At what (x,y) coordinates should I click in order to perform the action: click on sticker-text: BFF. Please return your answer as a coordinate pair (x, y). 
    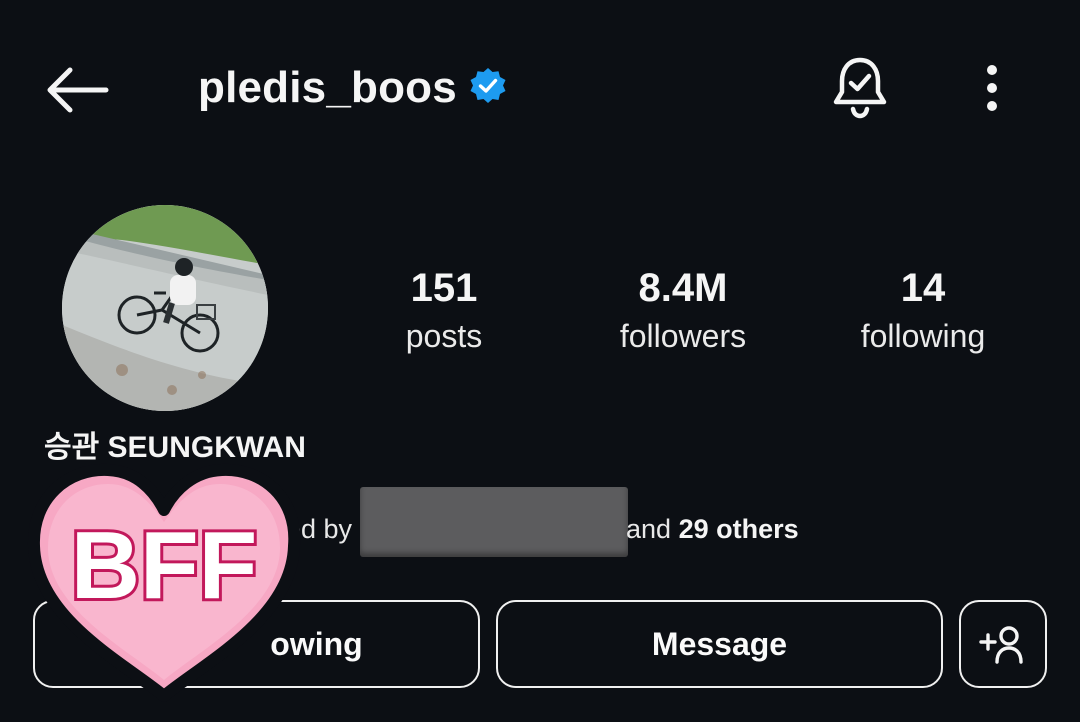
    Looking at the image, I should click on (164, 565).